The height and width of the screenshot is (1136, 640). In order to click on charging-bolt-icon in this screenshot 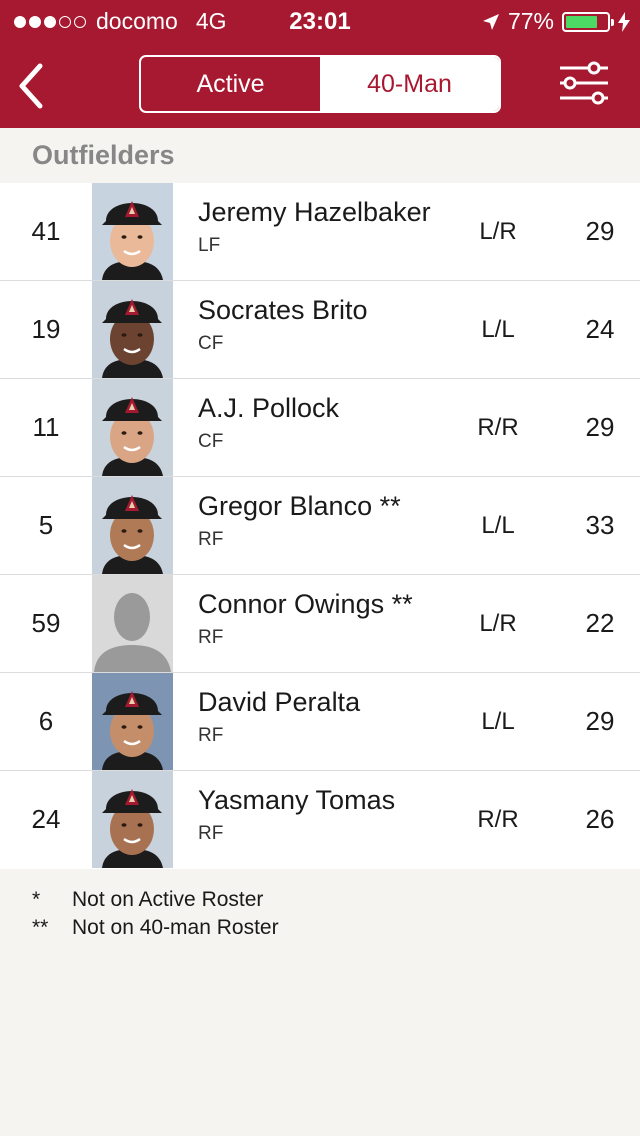, I will do `click(624, 21)`.